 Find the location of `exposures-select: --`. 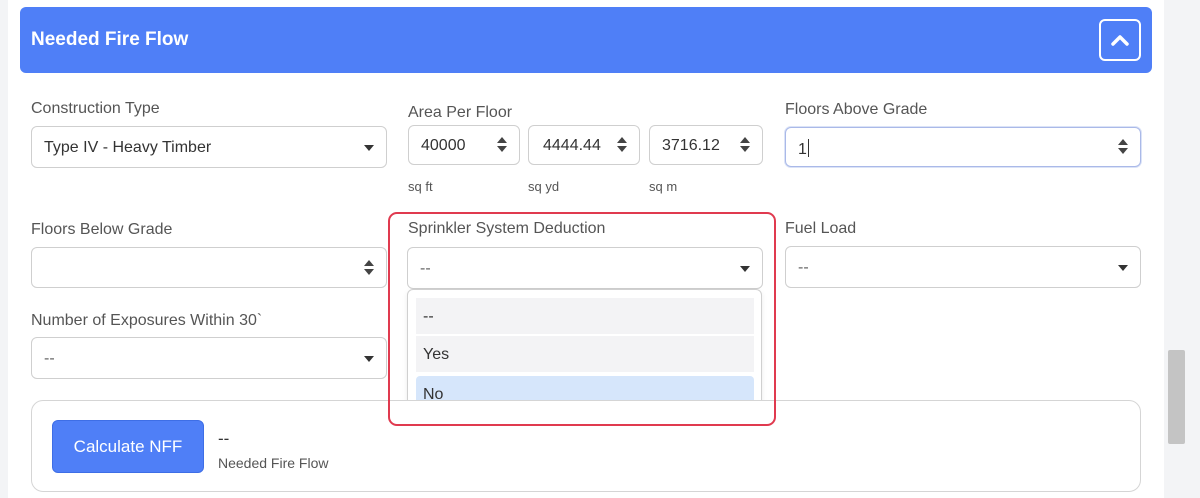

exposures-select: -- is located at coordinates (209, 358).